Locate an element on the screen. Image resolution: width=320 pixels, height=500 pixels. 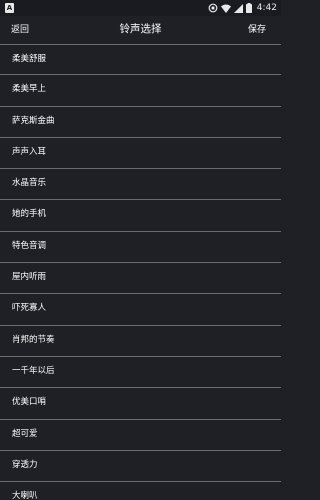
signal-icon is located at coordinates (238, 8).